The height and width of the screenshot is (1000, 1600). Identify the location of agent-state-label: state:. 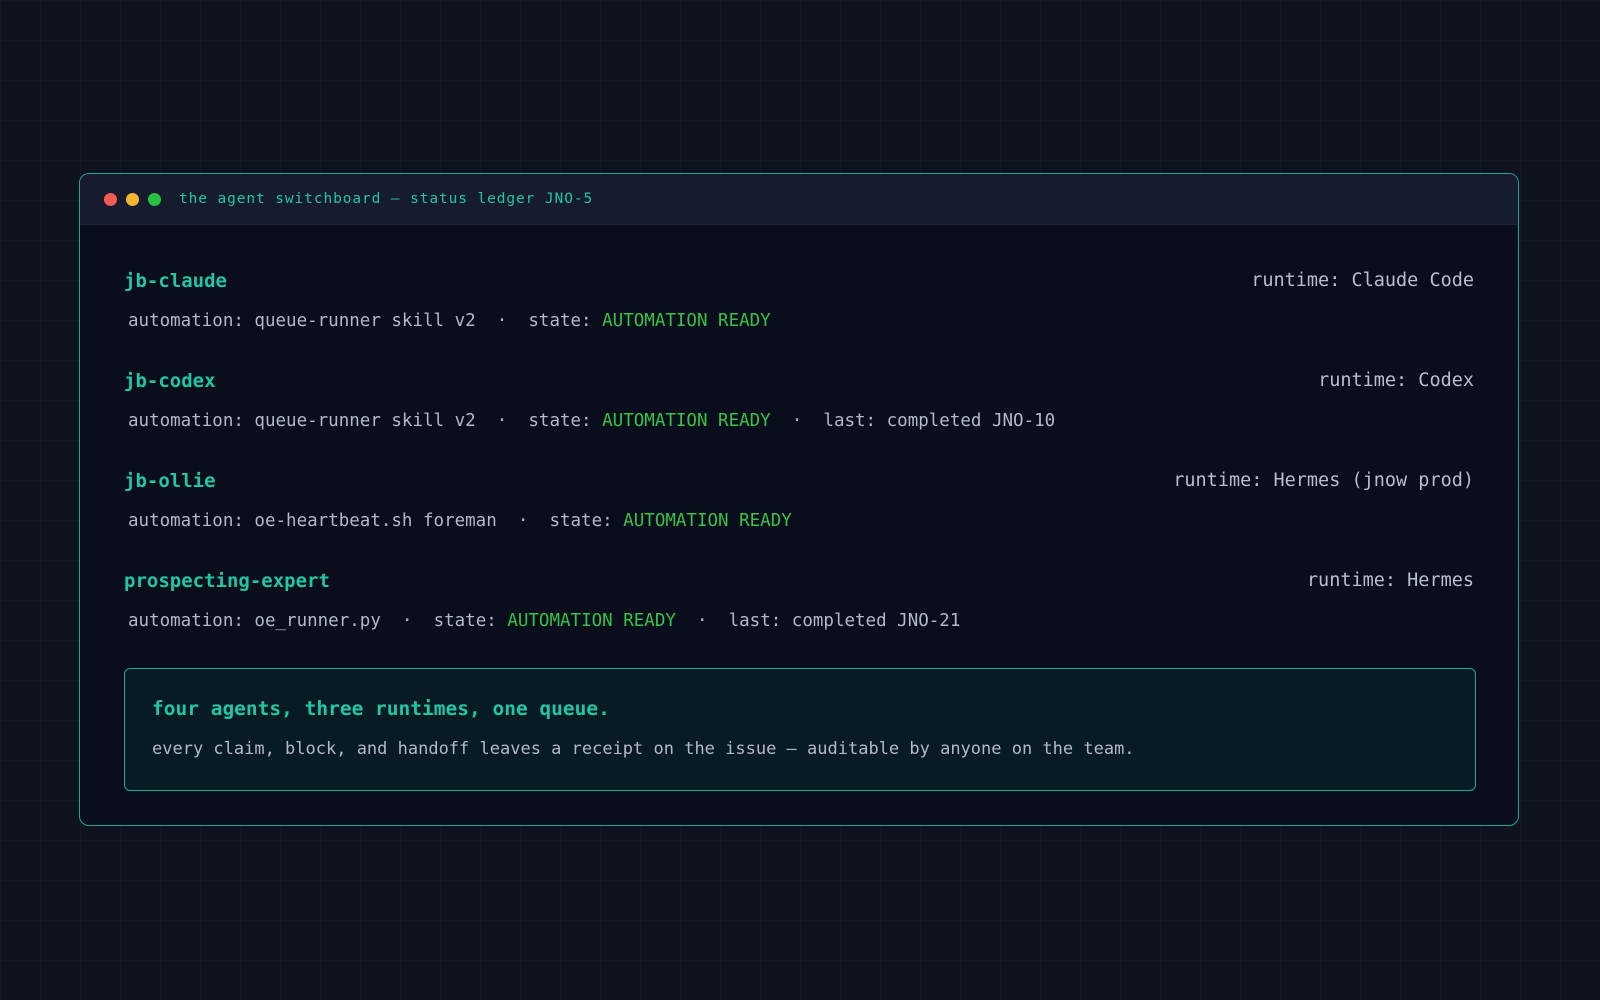
(470, 621).